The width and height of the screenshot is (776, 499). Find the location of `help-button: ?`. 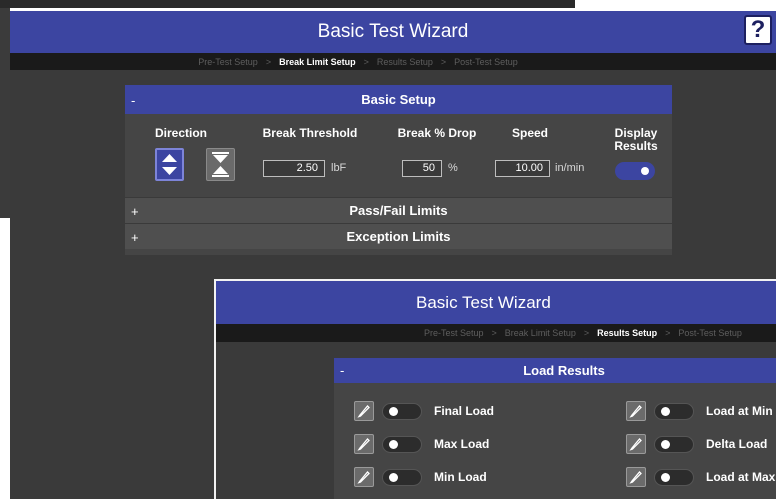

help-button: ? is located at coordinates (758, 30).